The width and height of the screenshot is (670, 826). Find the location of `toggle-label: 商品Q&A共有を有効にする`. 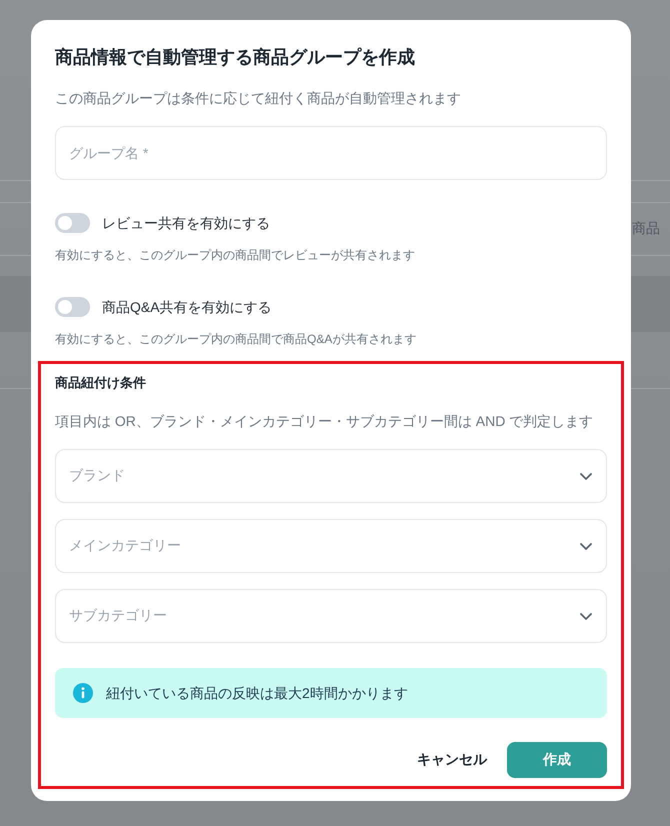

toggle-label: 商品Q&A共有を有効にする is located at coordinates (187, 307).